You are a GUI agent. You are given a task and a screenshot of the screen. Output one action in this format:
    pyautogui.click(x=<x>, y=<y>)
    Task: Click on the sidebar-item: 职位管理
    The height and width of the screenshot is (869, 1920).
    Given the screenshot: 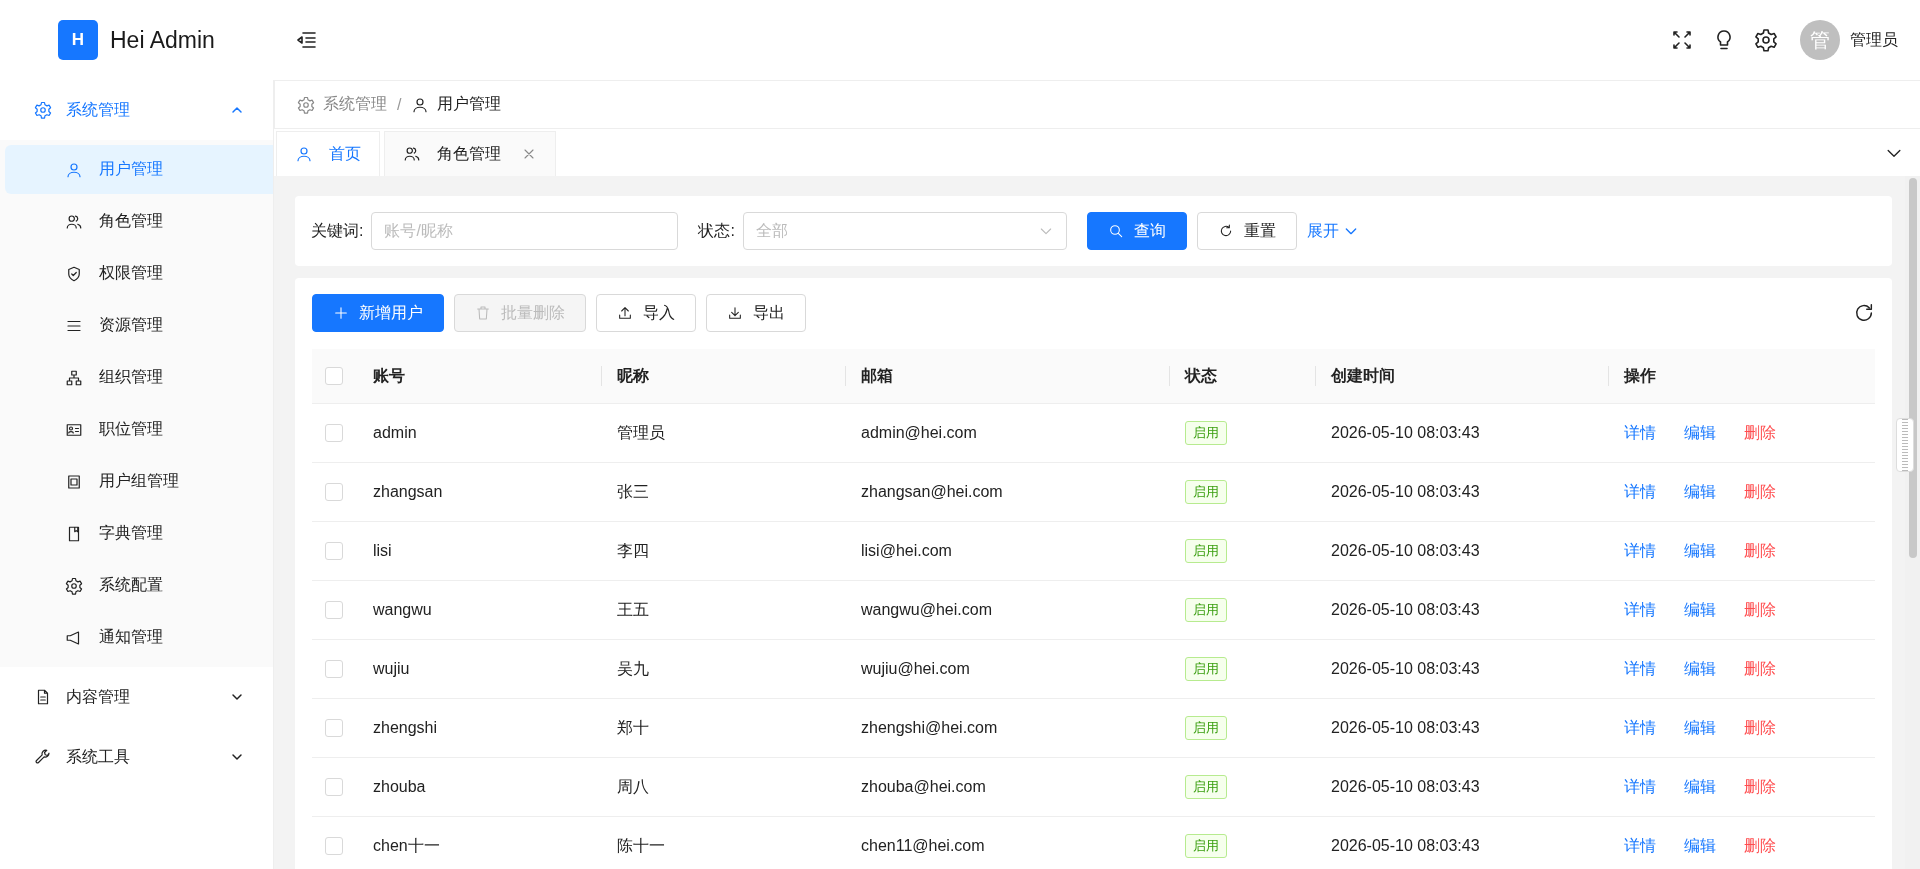 What is the action you would take?
    pyautogui.click(x=136, y=429)
    